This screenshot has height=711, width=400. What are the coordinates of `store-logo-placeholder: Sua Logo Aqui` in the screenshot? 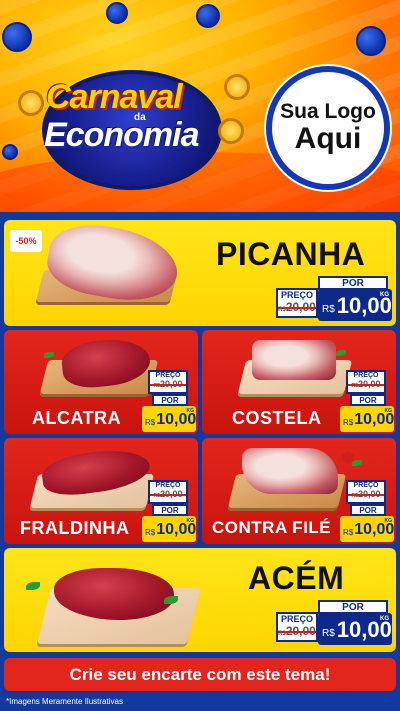 It's located at (328, 128).